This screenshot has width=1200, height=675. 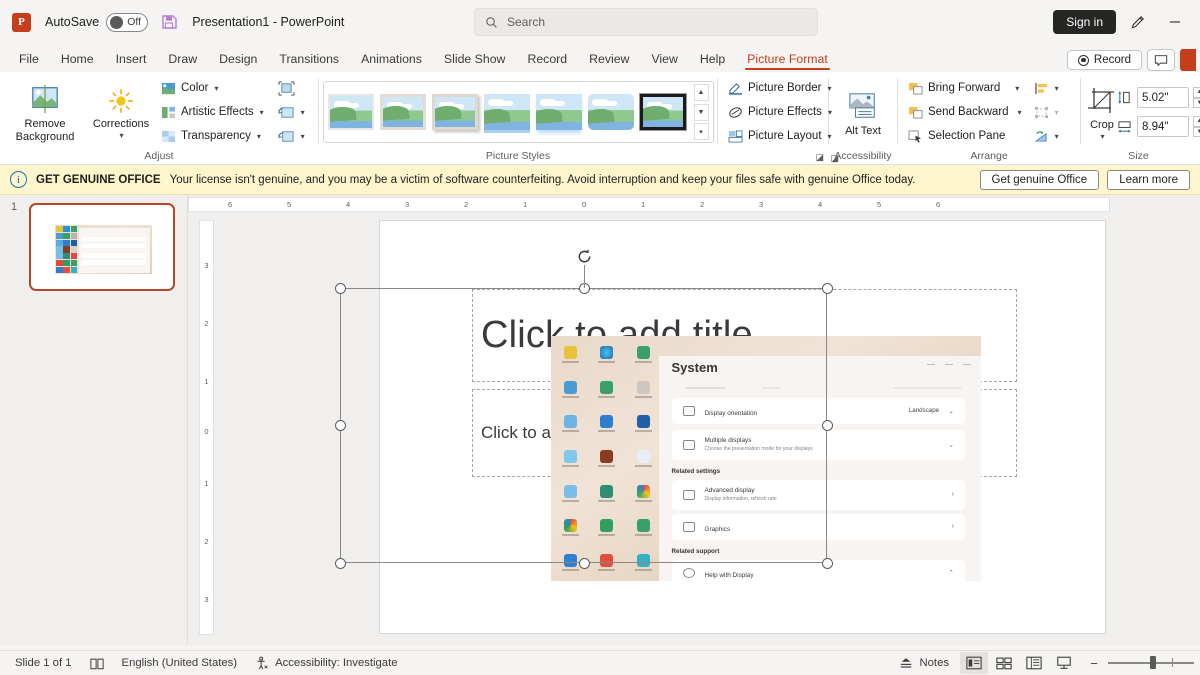 I want to click on accessibility-status: Accessibility: Investigate, so click(x=326, y=663).